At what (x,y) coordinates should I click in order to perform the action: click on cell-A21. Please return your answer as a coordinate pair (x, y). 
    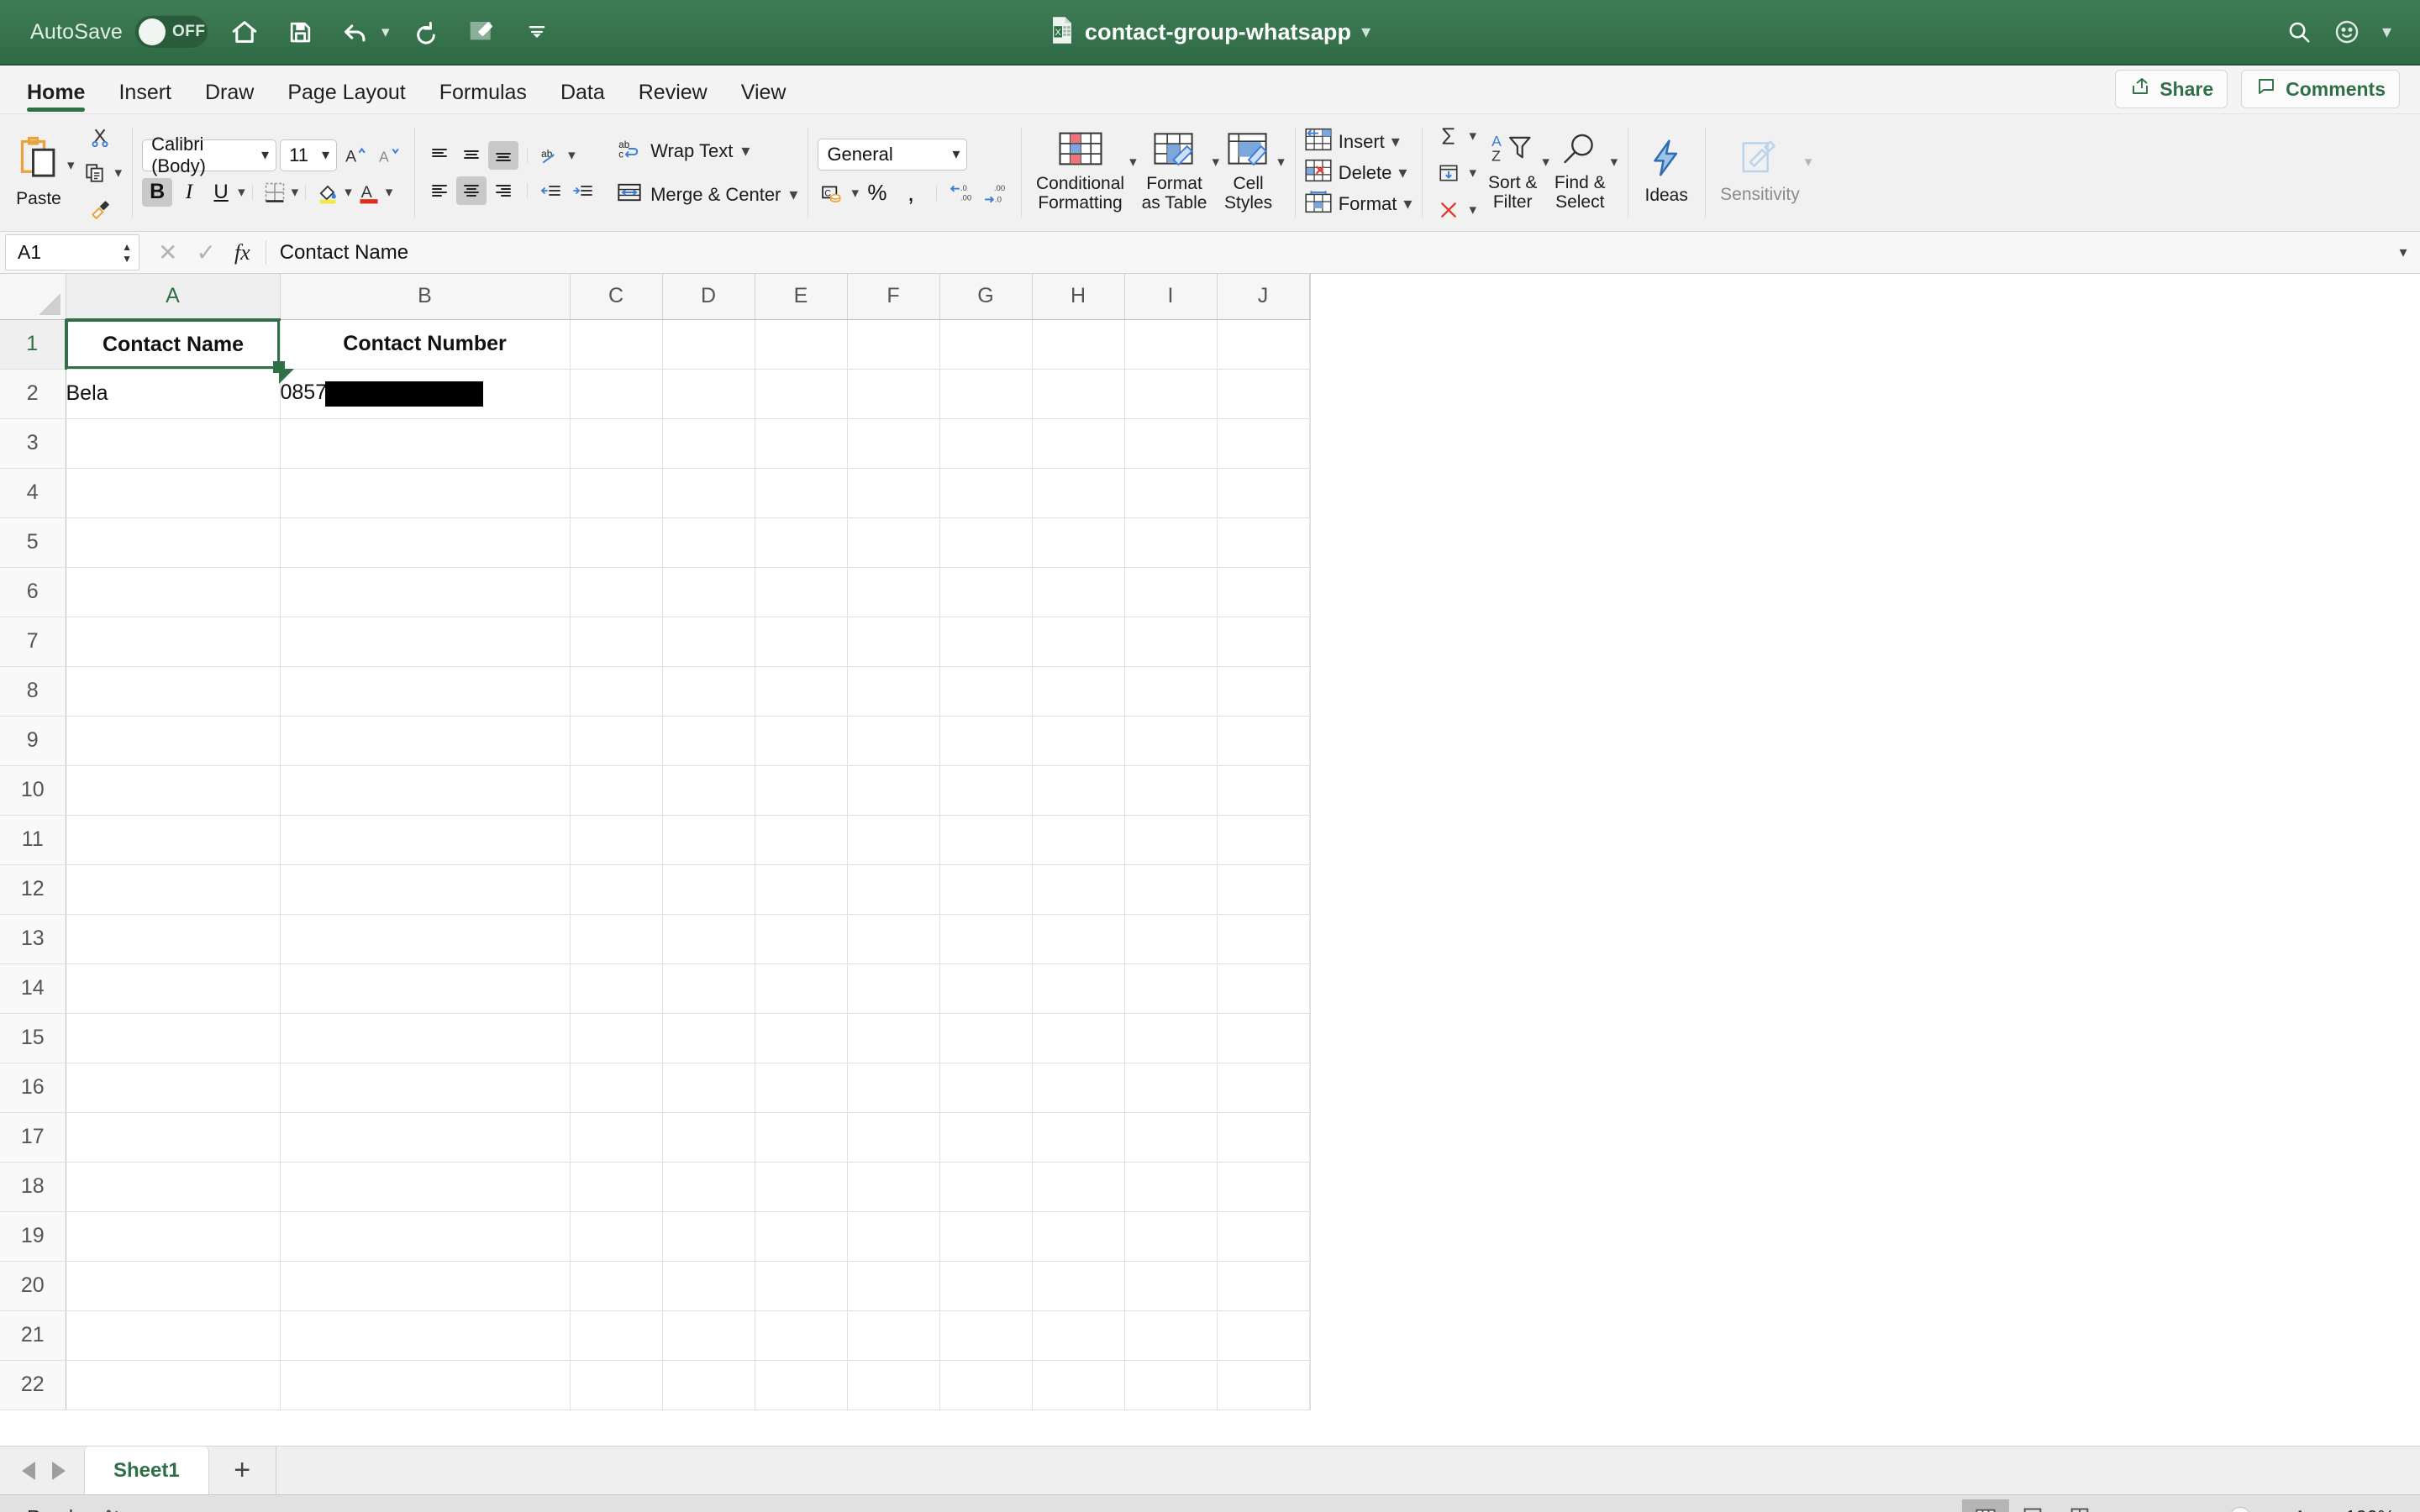
    Looking at the image, I should click on (173, 1335).